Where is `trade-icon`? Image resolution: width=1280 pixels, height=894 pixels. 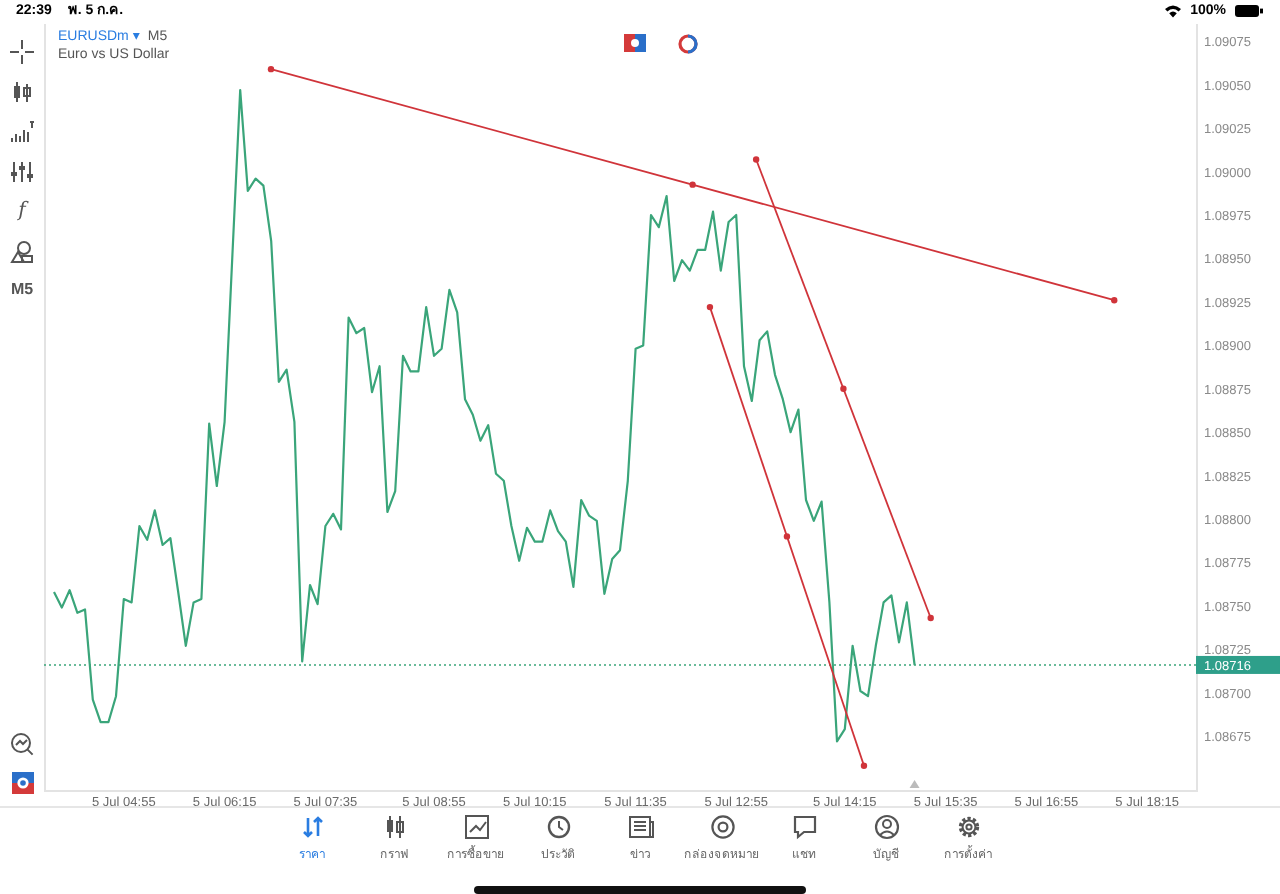 trade-icon is located at coordinates (635, 42).